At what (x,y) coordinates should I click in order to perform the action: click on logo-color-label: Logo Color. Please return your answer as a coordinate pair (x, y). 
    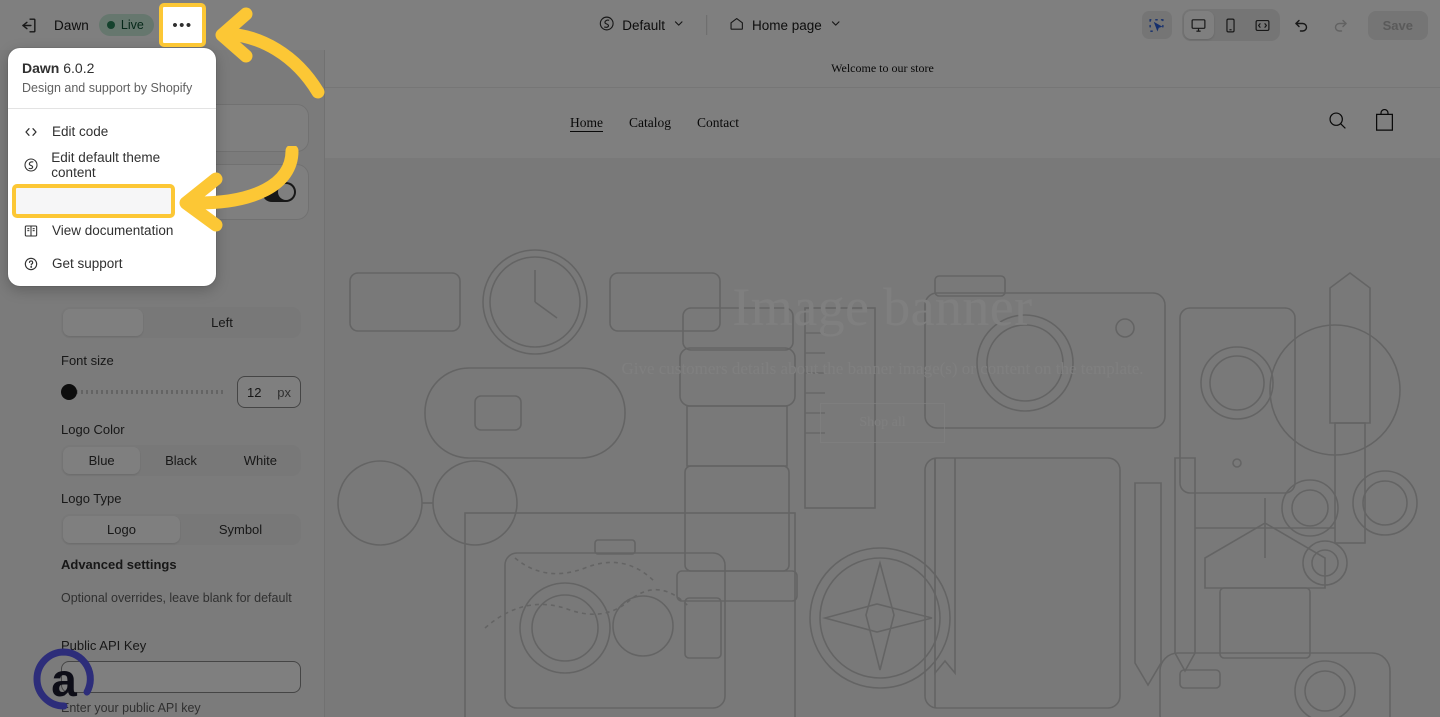
    Looking at the image, I should click on (93, 429).